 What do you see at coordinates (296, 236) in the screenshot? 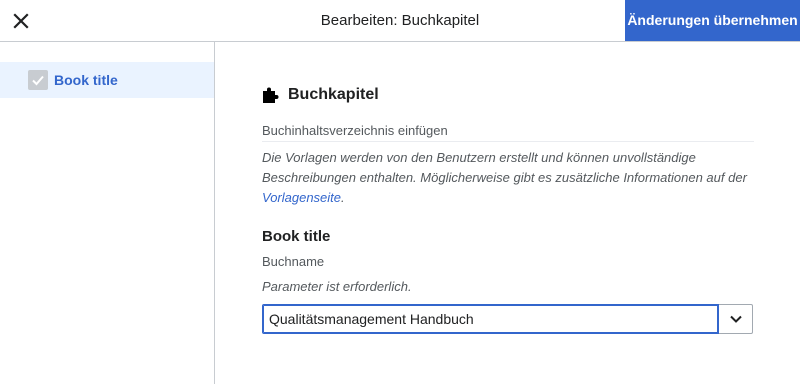
I see `parameter-label: Book title` at bounding box center [296, 236].